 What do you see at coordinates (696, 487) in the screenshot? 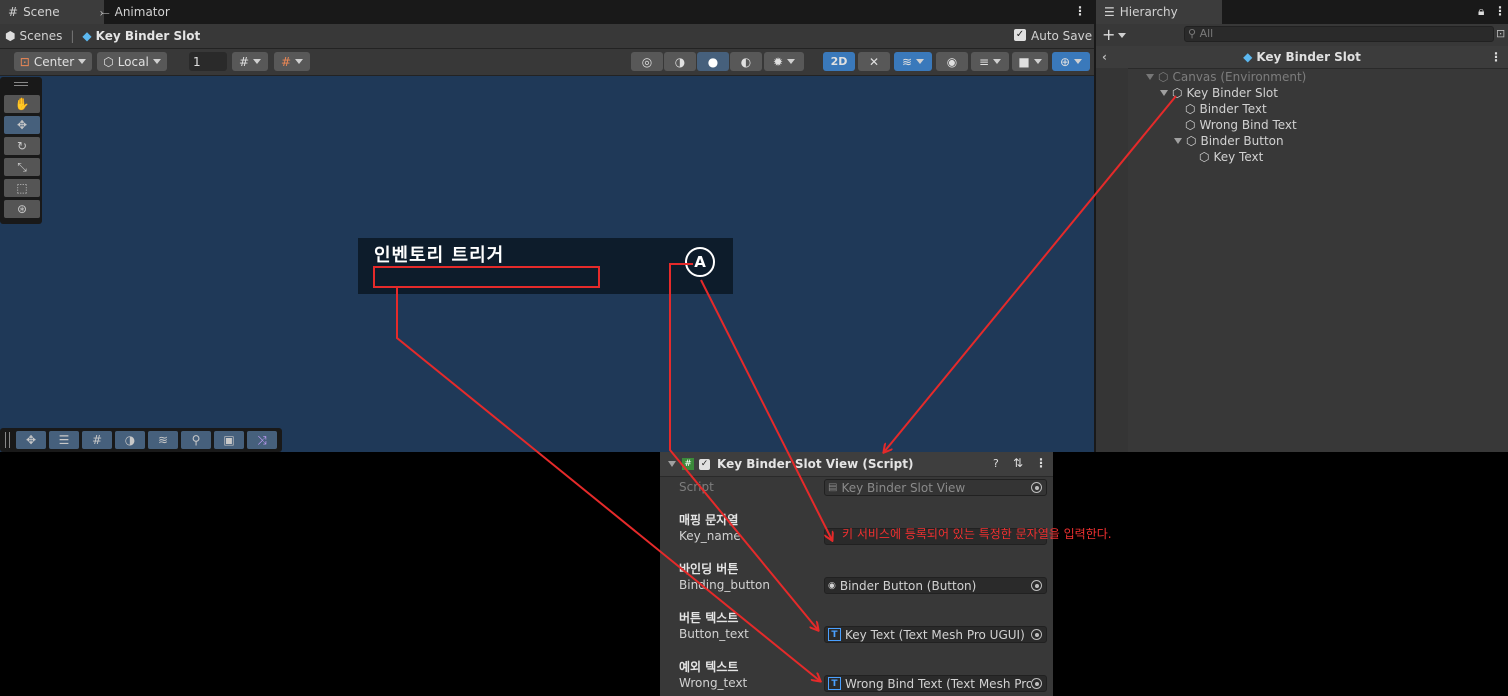
I see `script-label: Script` at bounding box center [696, 487].